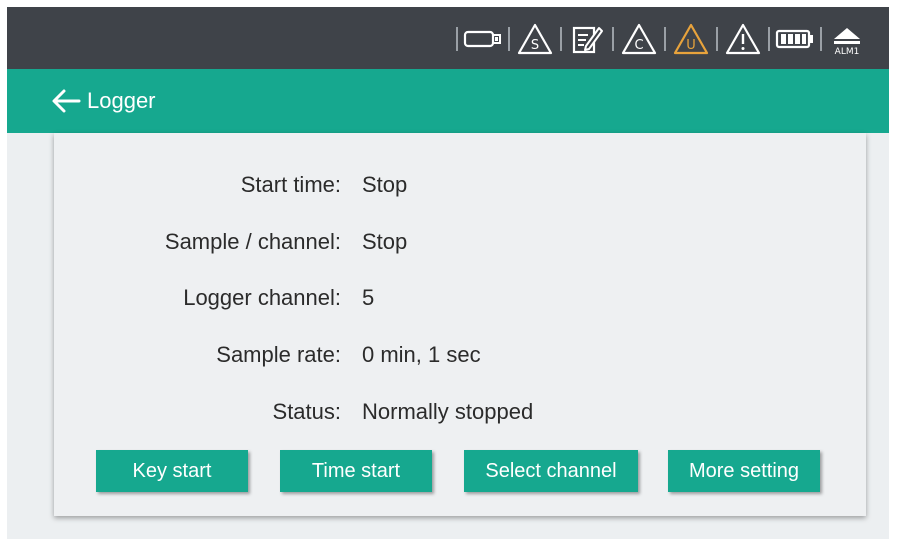  Describe the element at coordinates (172, 471) in the screenshot. I see `key-start-button: Key start` at that location.